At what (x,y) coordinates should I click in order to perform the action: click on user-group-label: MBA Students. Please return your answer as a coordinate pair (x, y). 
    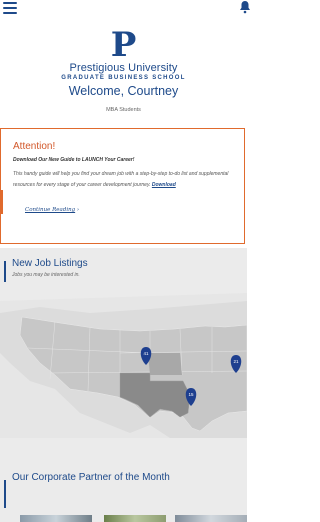
    Looking at the image, I should click on (123, 110).